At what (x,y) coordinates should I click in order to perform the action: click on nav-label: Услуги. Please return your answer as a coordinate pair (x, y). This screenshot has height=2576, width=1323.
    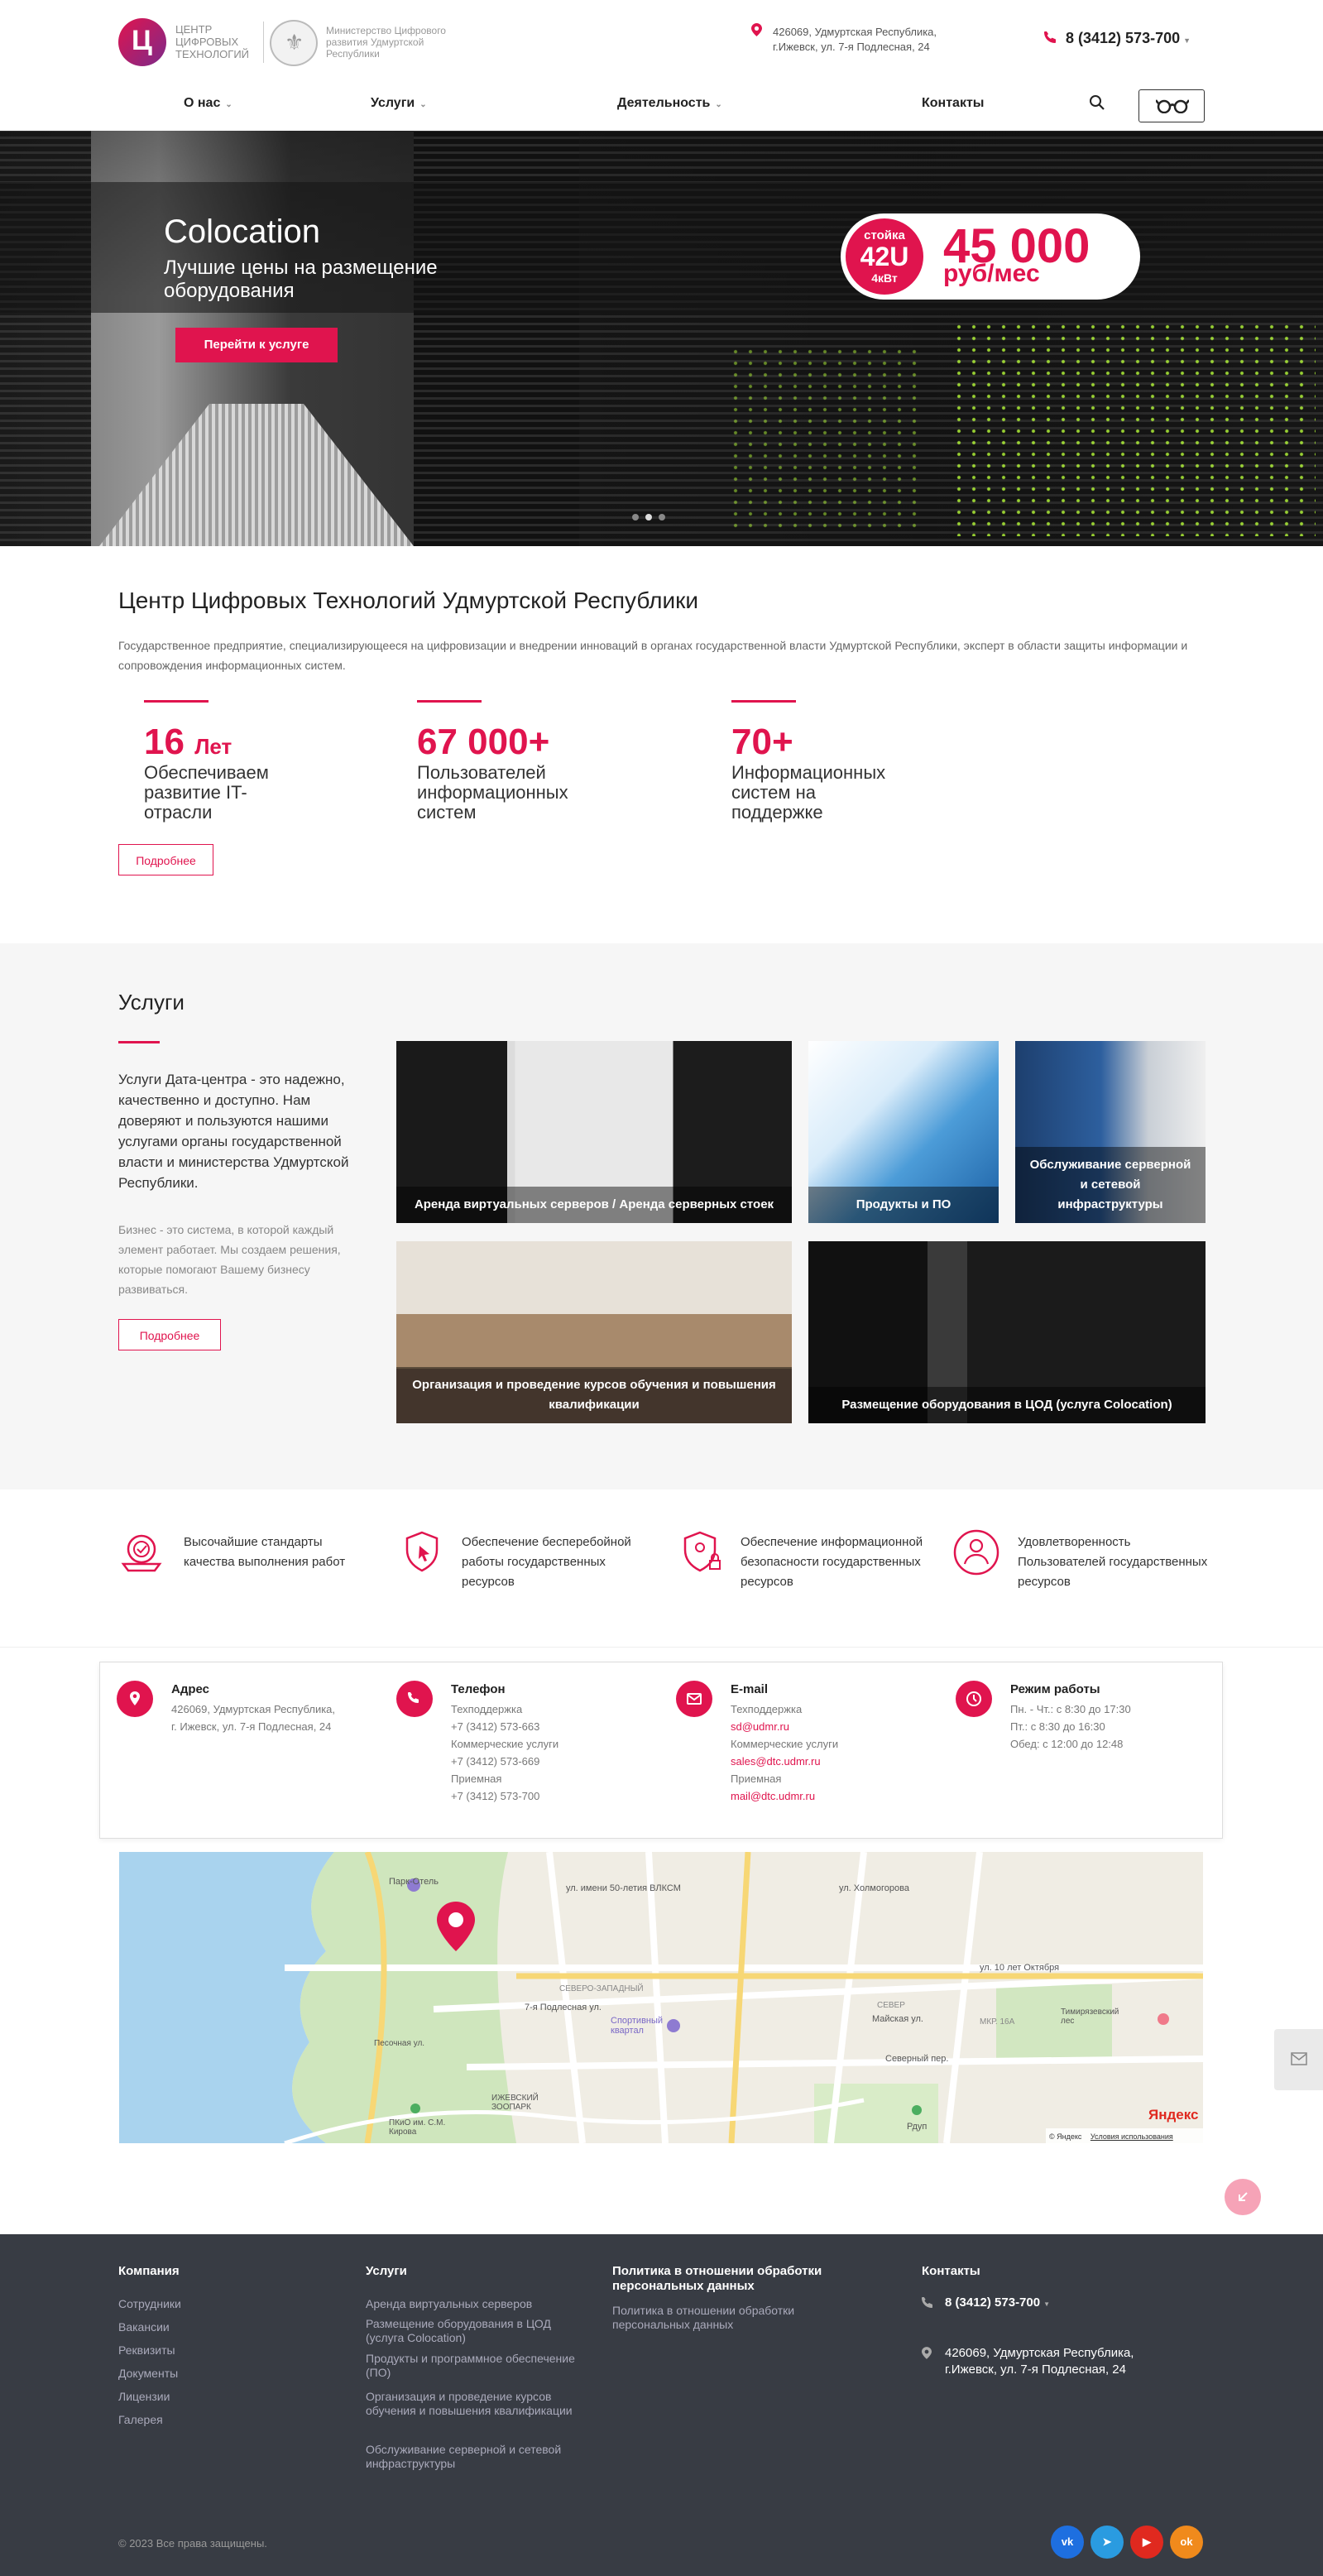
    Looking at the image, I should click on (393, 103).